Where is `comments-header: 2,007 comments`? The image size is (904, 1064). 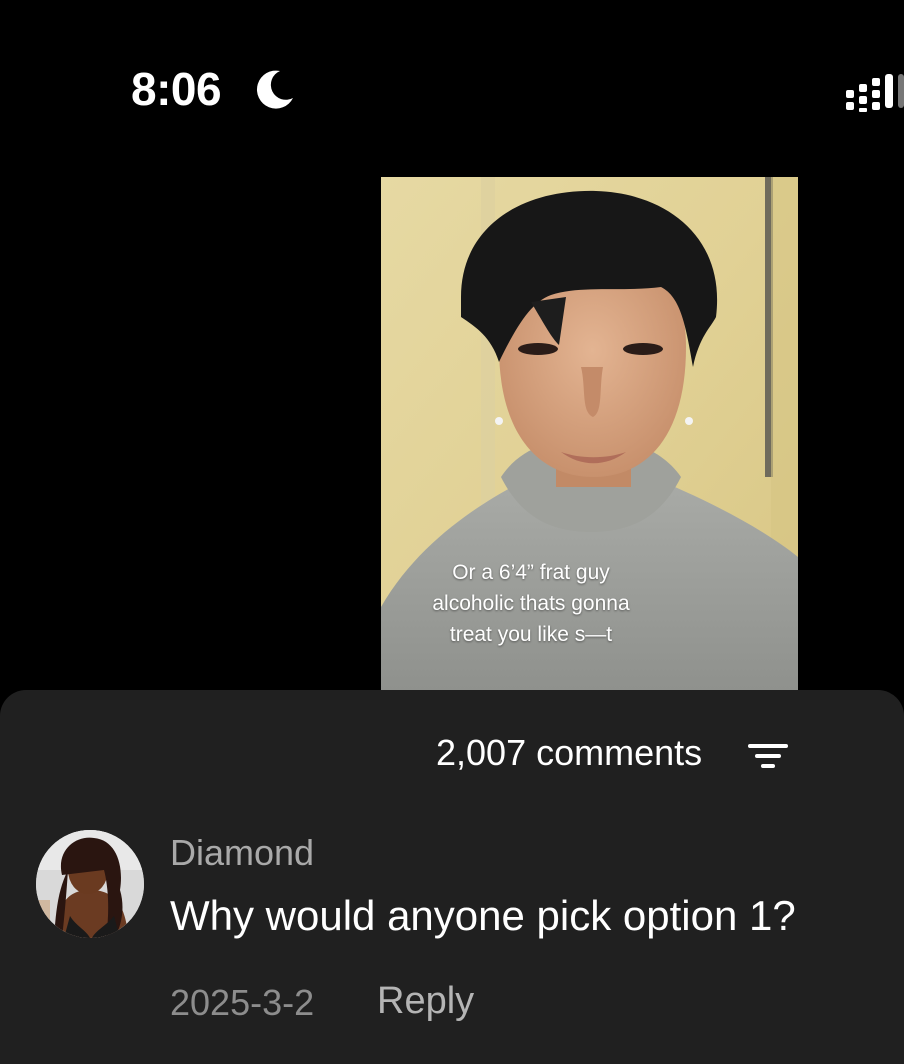
comments-header: 2,007 comments is located at coordinates (452, 753).